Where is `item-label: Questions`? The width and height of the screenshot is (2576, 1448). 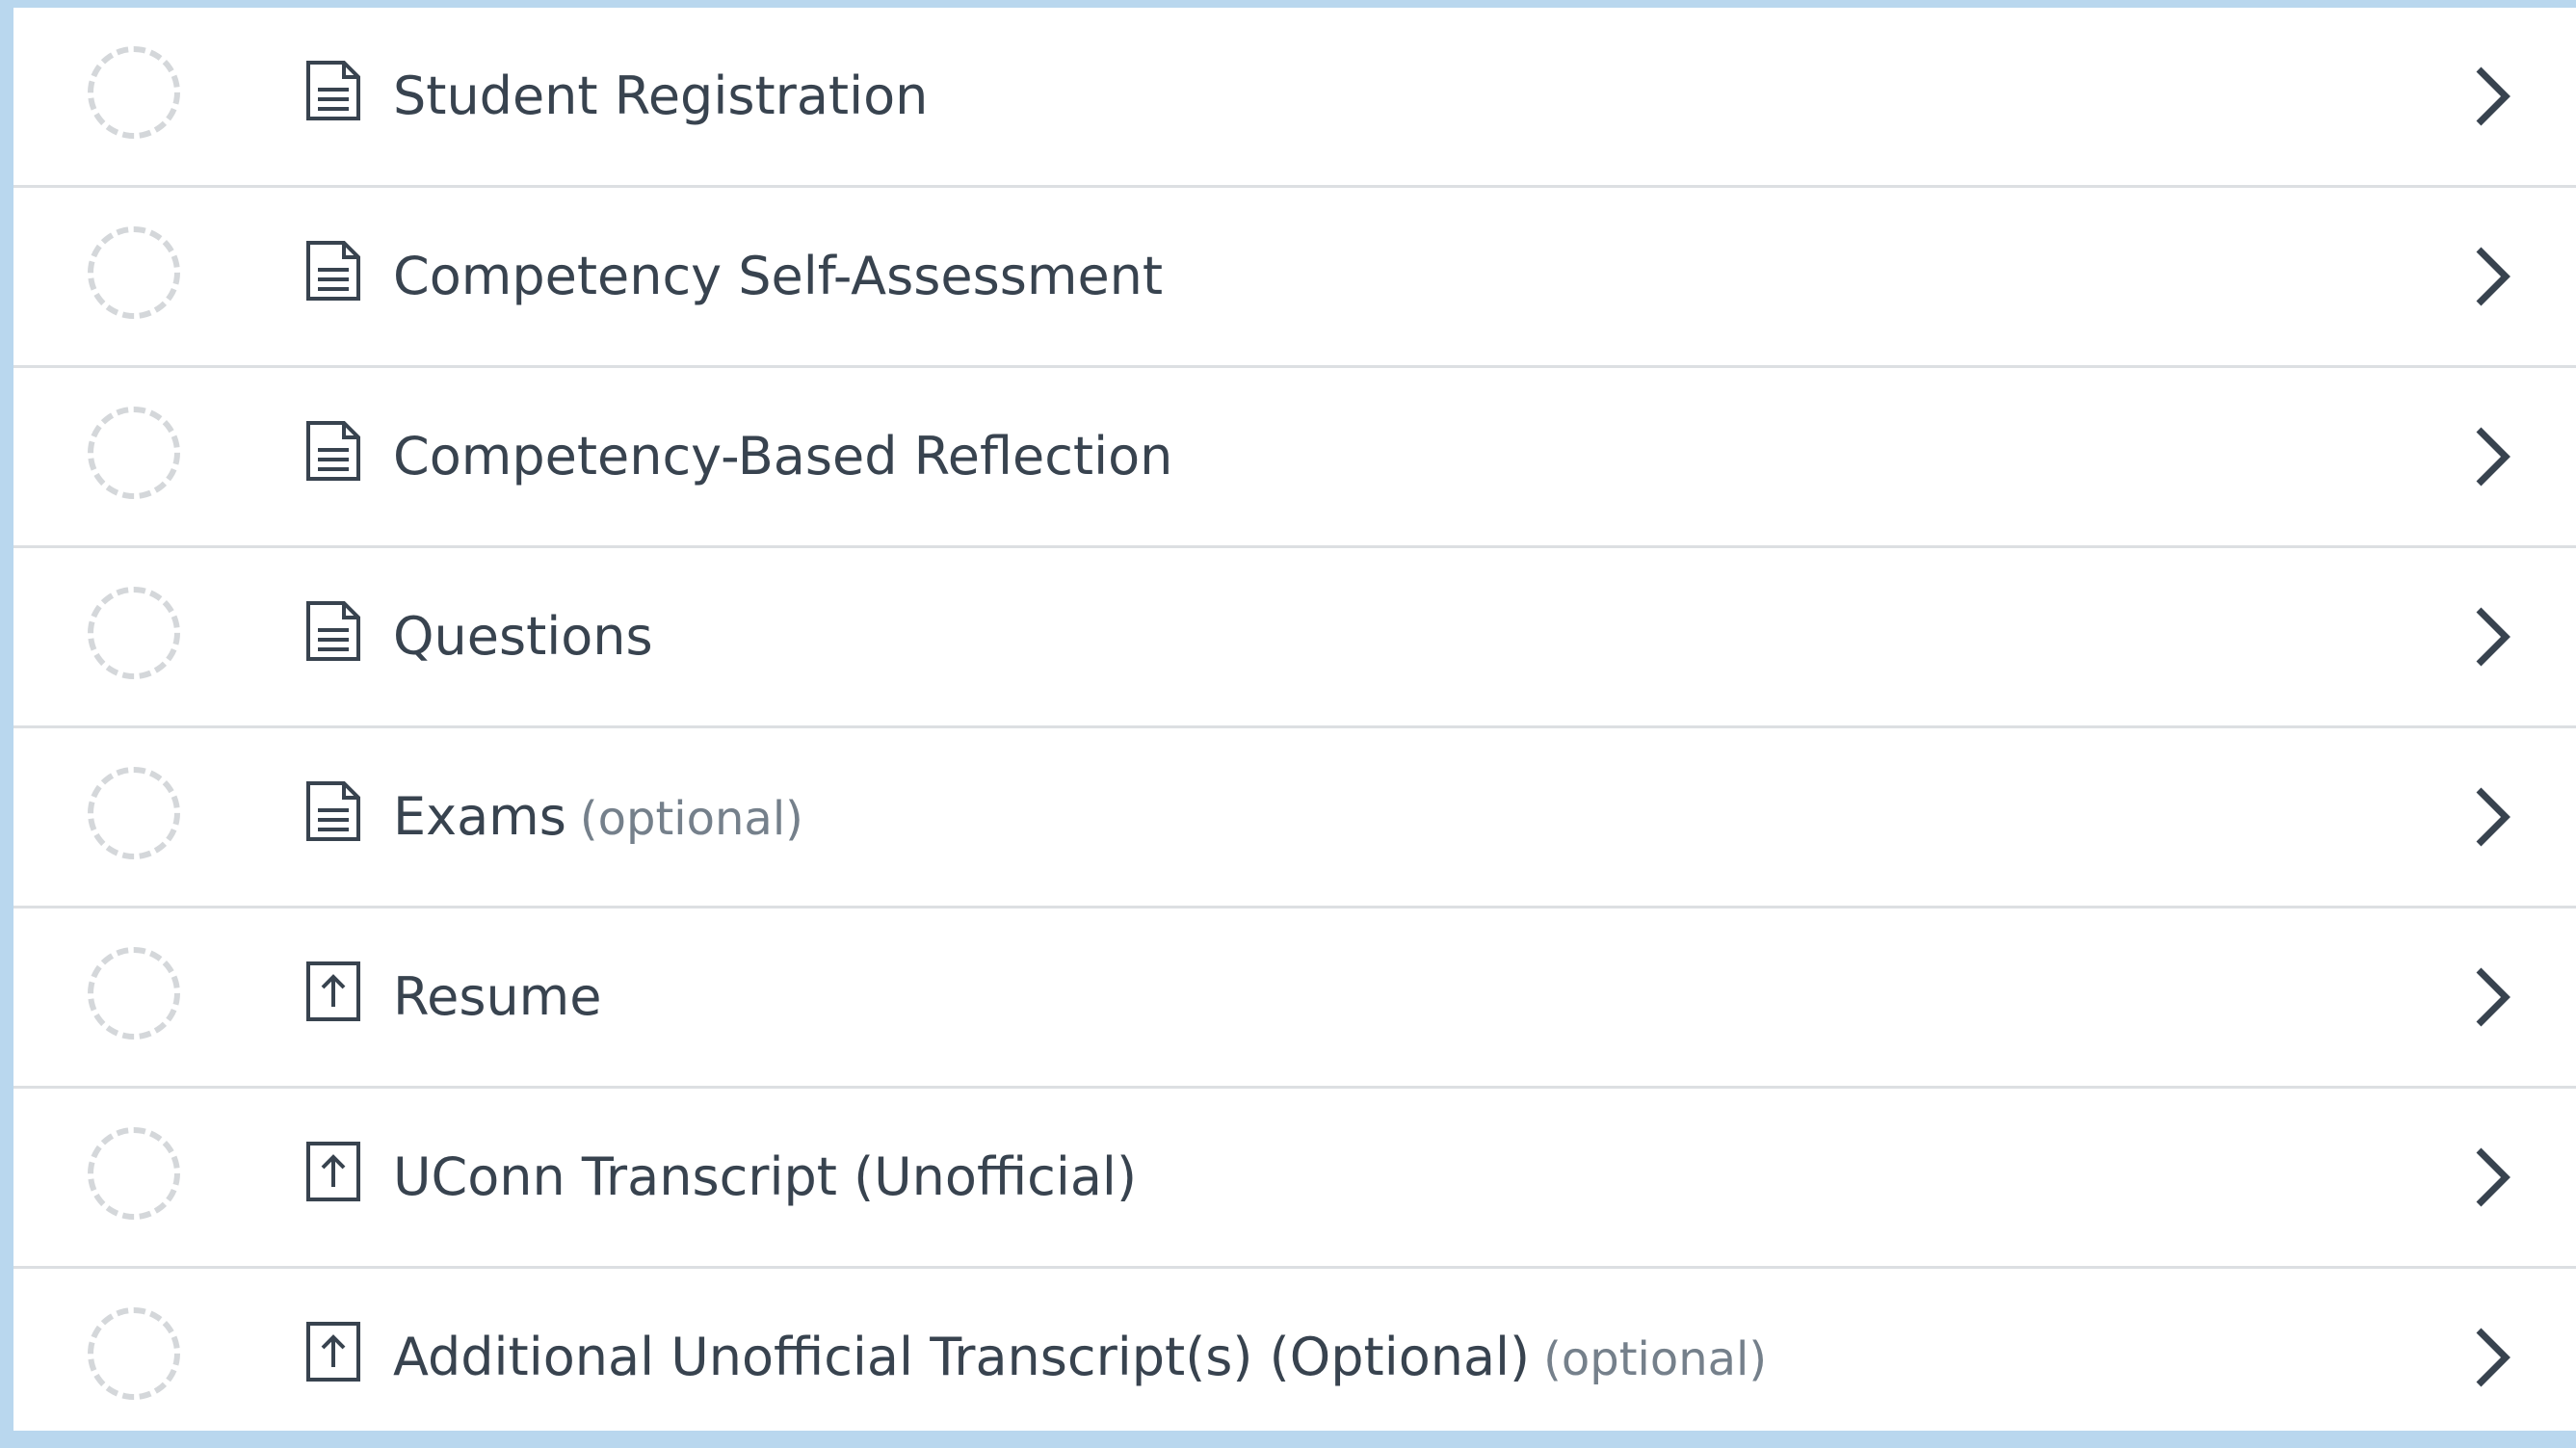 item-label: Questions is located at coordinates (523, 637).